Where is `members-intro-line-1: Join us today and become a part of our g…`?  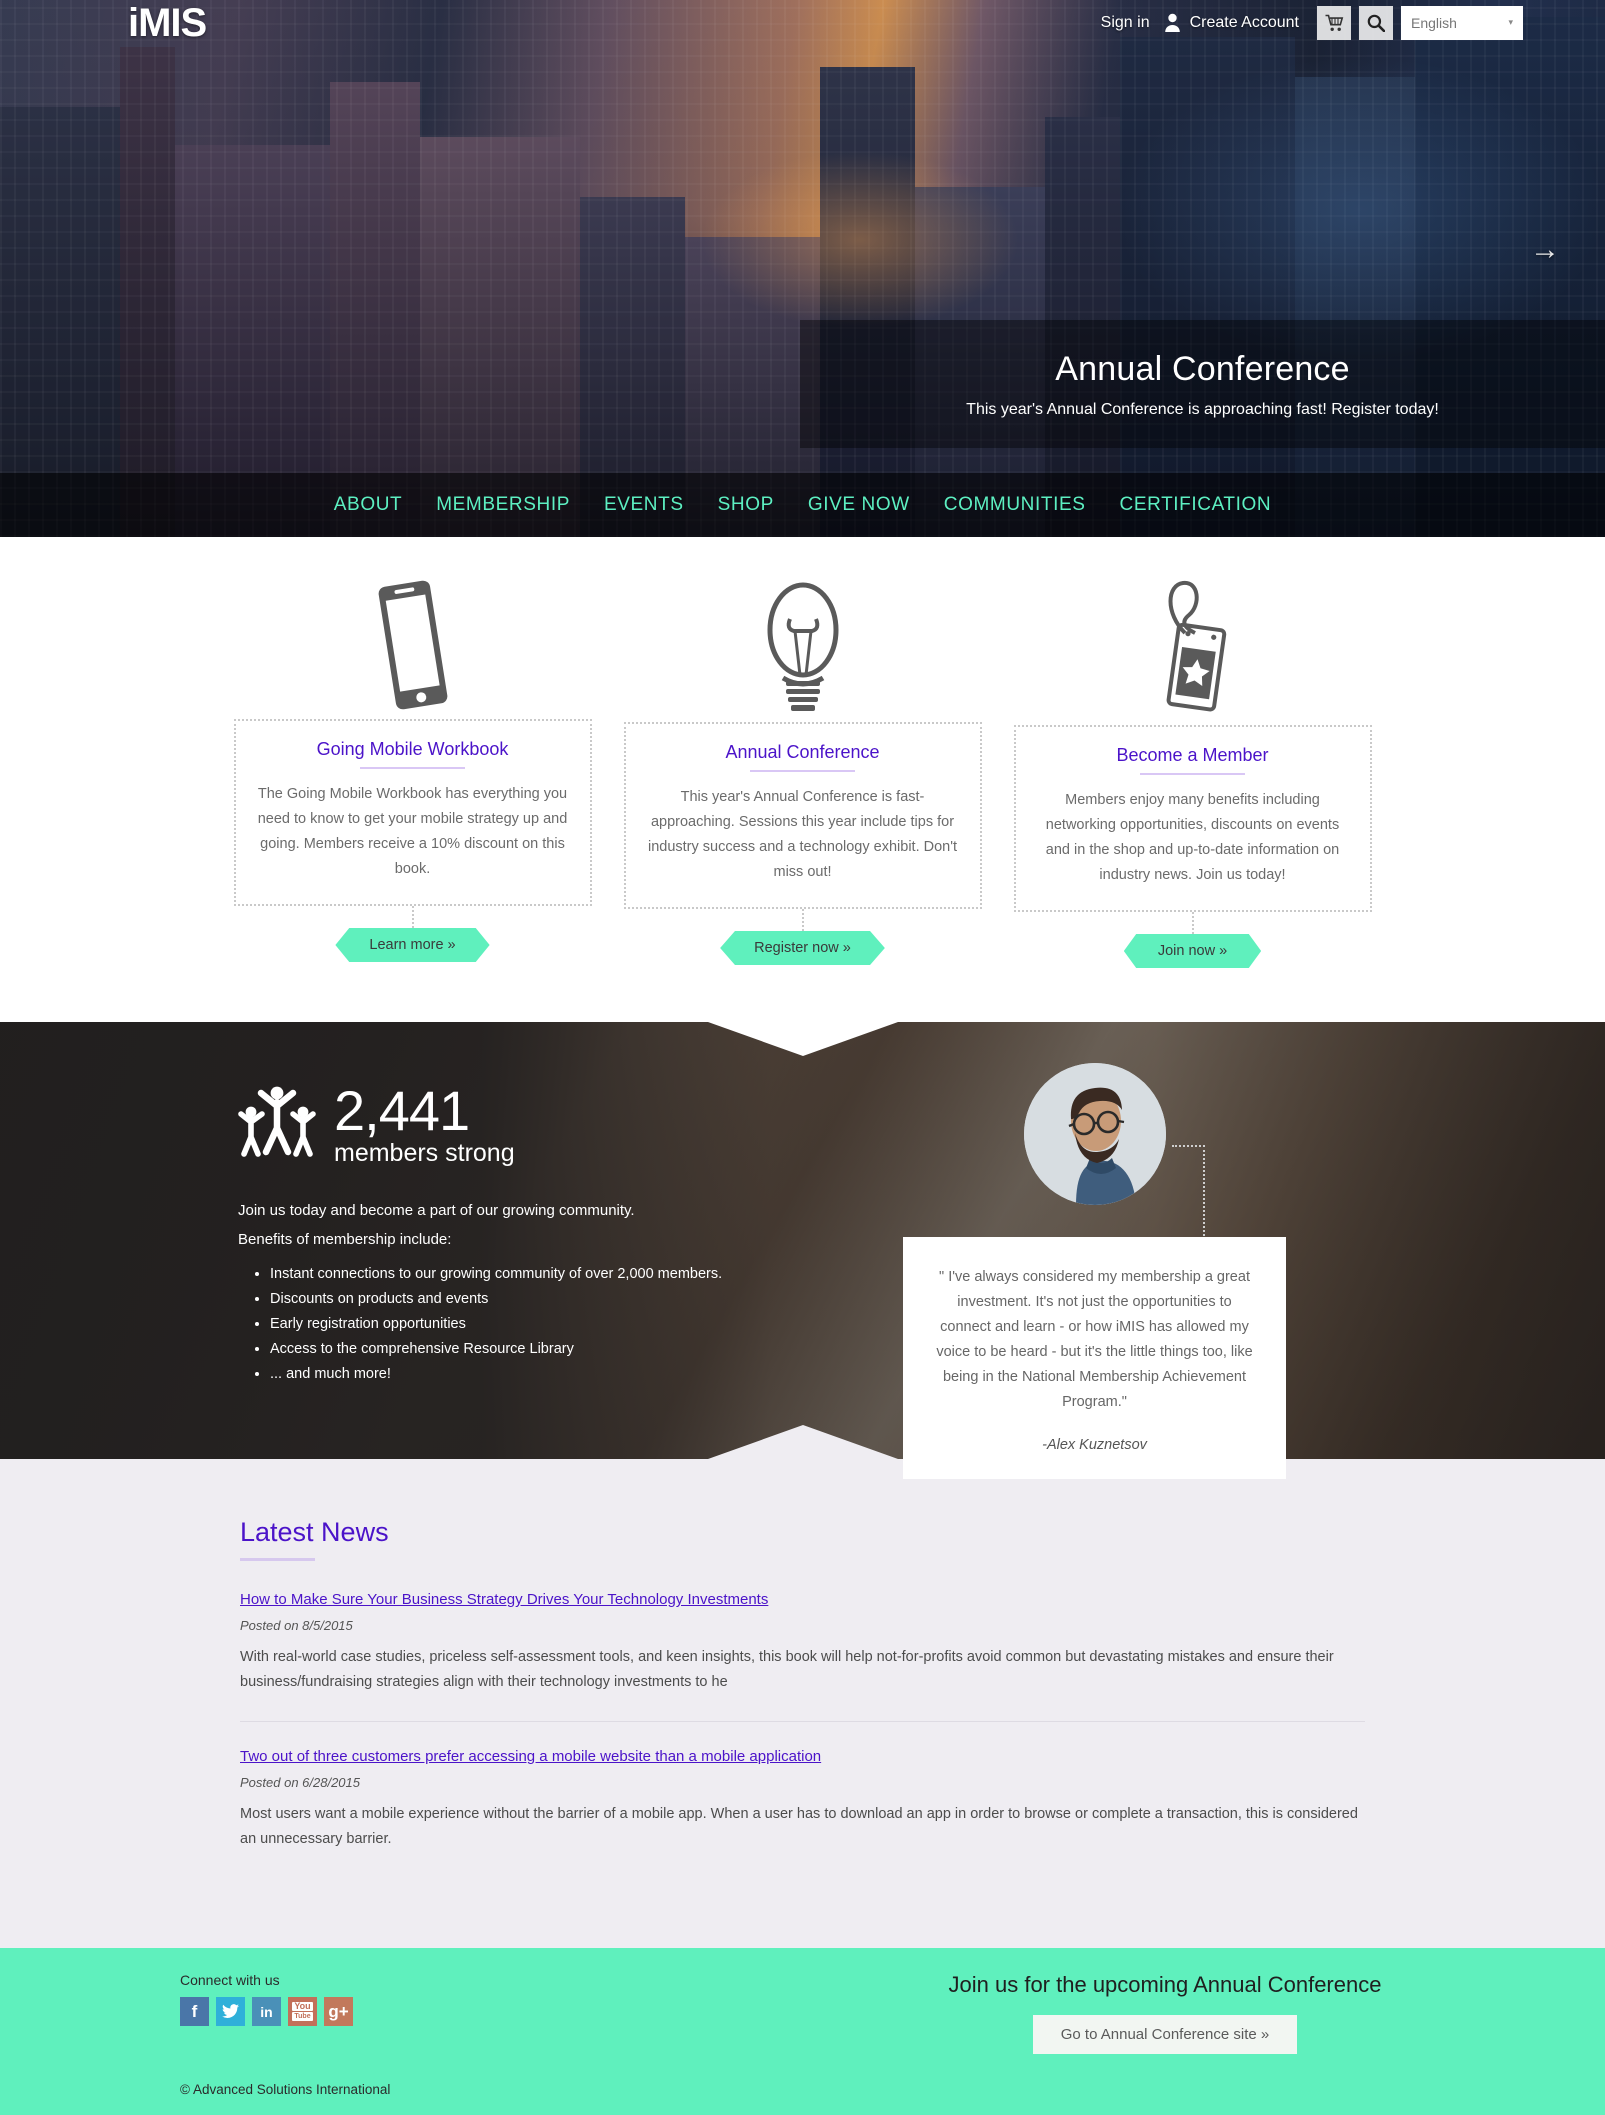 members-intro-line-1: Join us today and become a part of our g… is located at coordinates (436, 1210).